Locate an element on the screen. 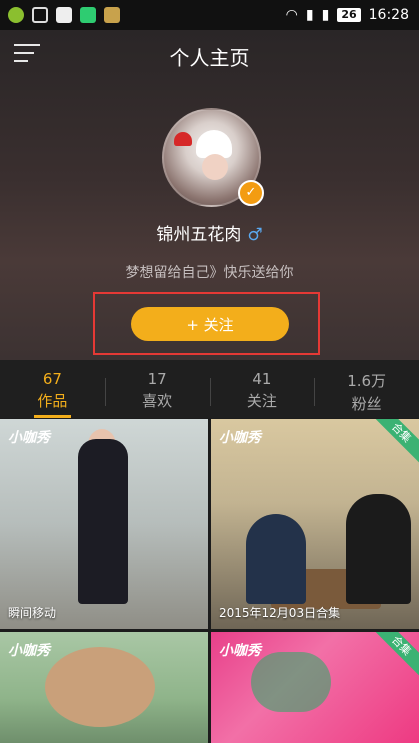  follow-button: + 关注 is located at coordinates (210, 324).